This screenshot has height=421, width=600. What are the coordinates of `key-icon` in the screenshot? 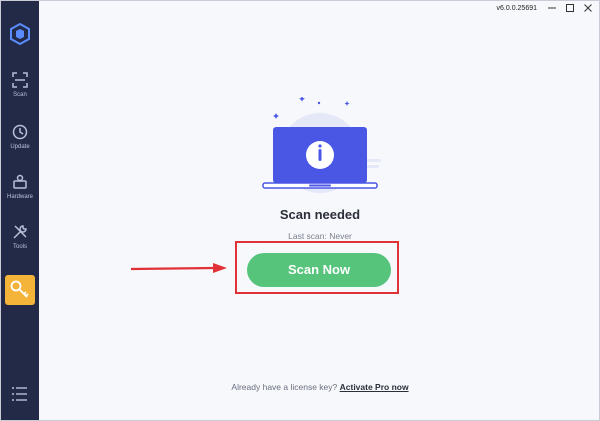 It's located at (19, 289).